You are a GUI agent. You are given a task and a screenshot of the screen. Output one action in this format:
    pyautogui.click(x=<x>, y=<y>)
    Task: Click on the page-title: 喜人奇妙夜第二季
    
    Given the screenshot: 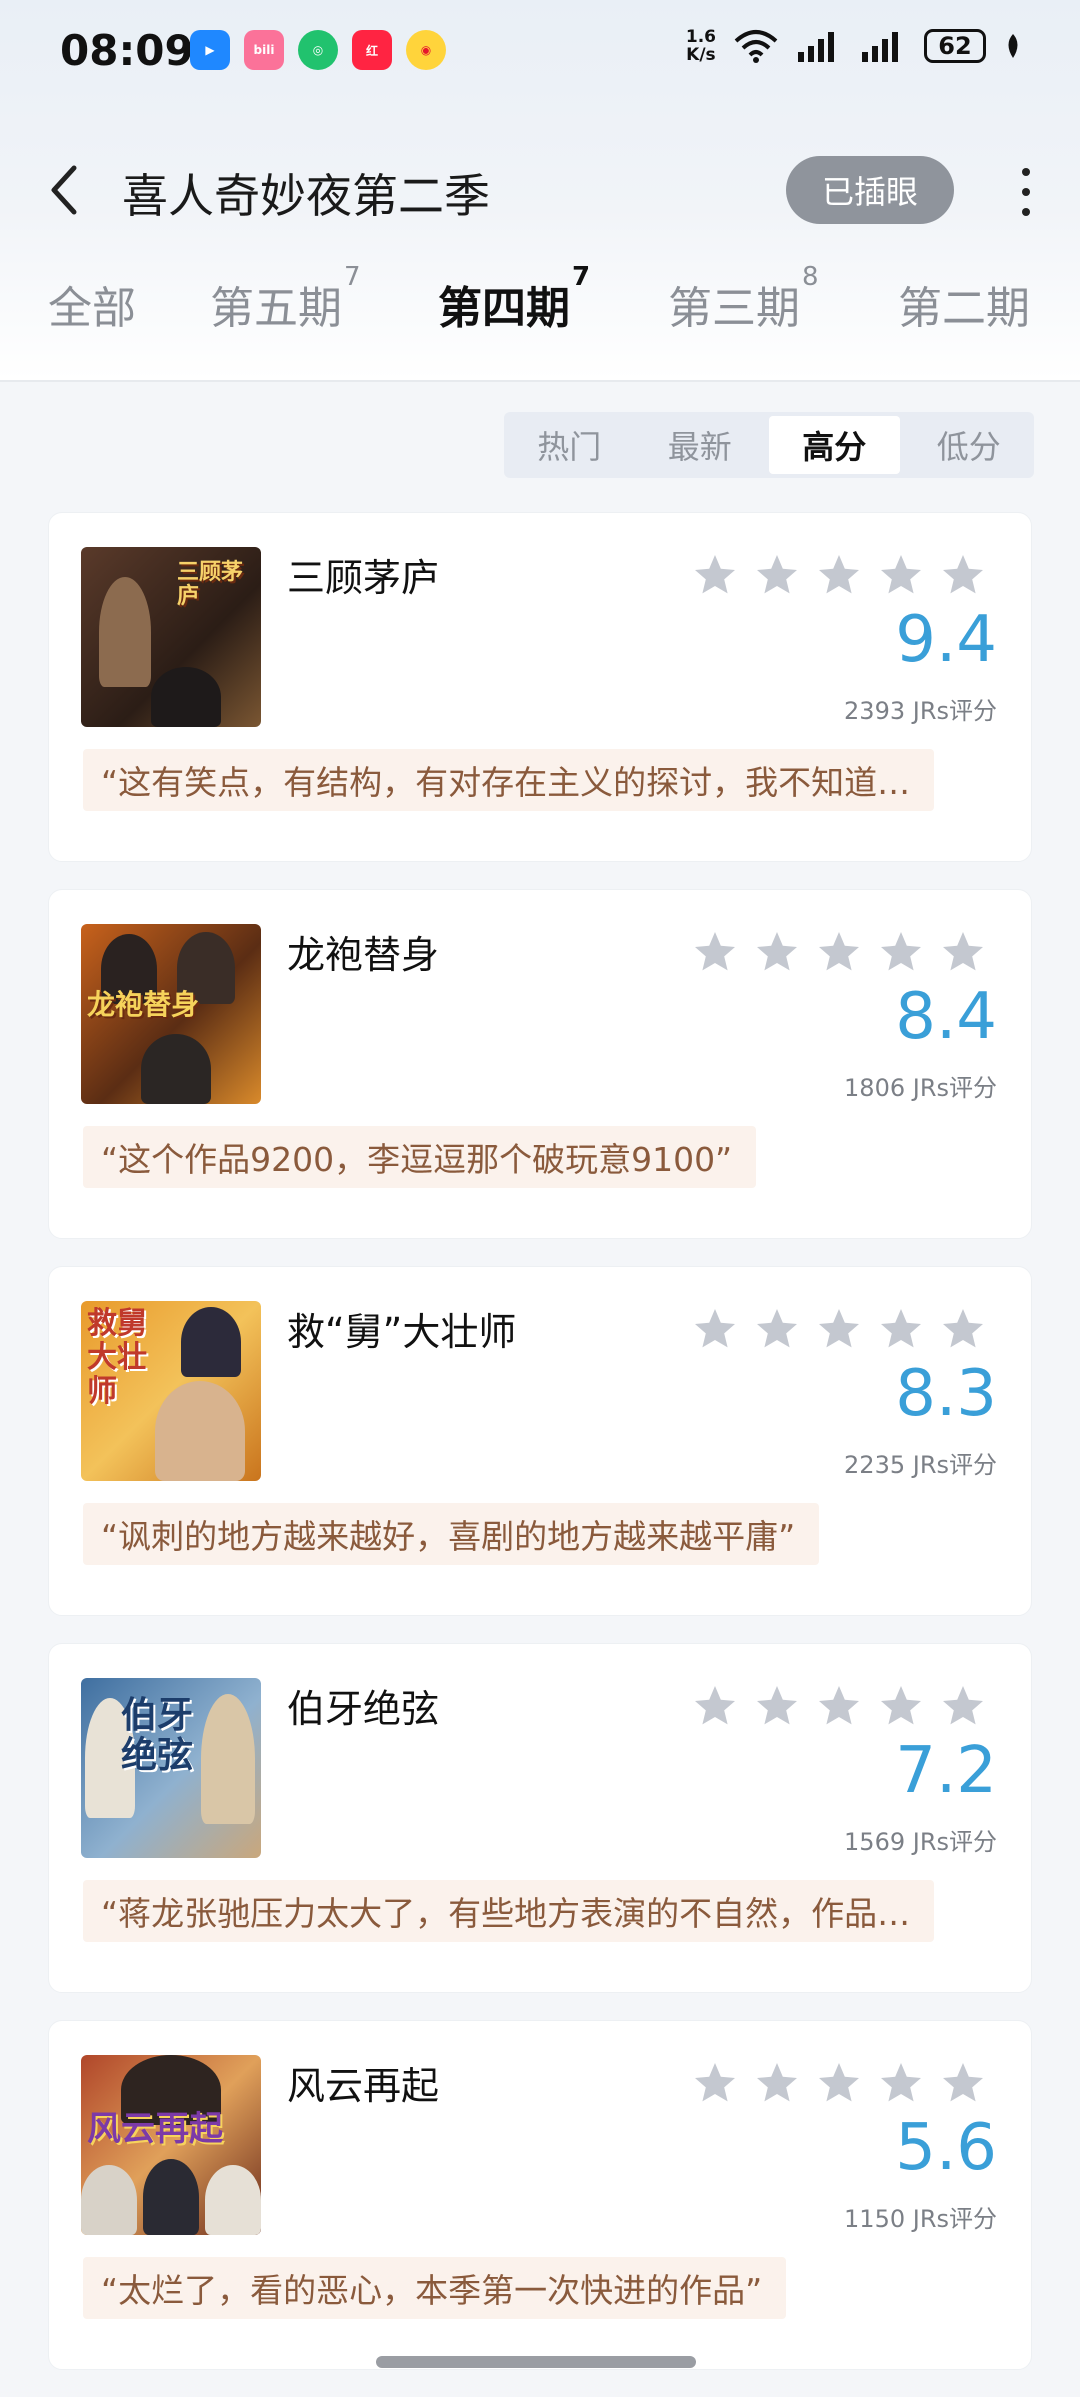 What is the action you would take?
    pyautogui.click(x=306, y=196)
    